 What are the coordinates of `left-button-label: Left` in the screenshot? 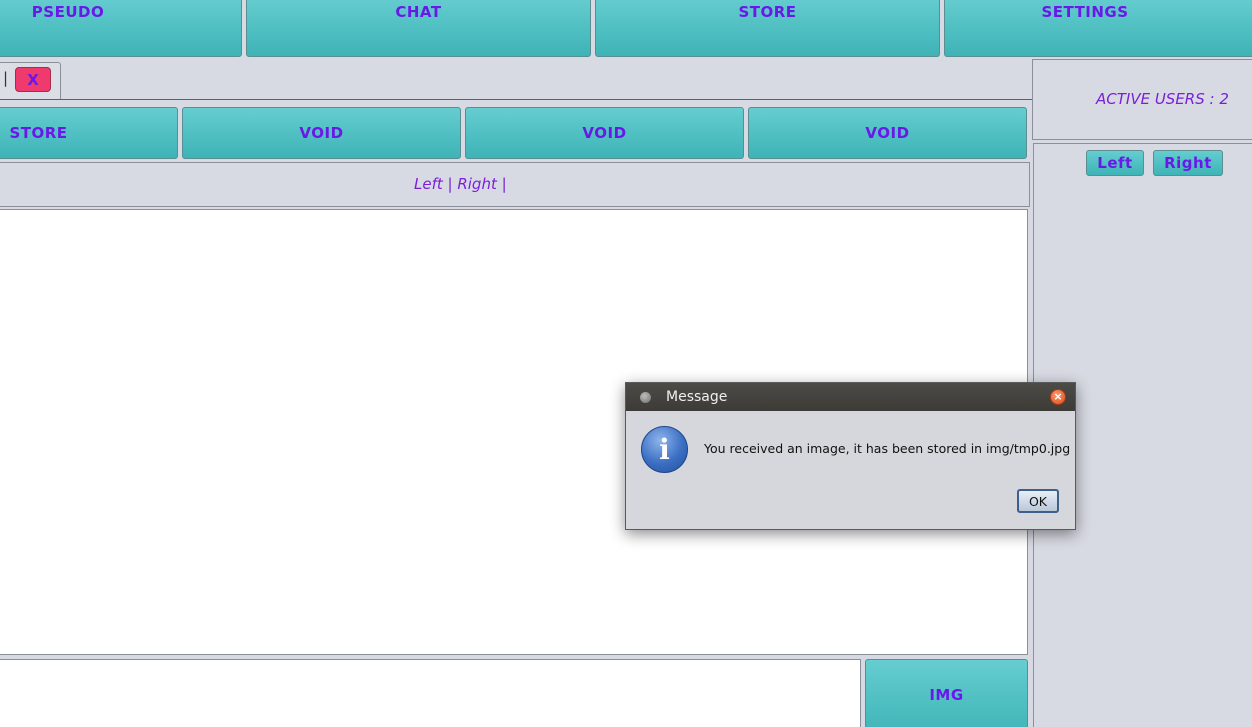 It's located at (1115, 163).